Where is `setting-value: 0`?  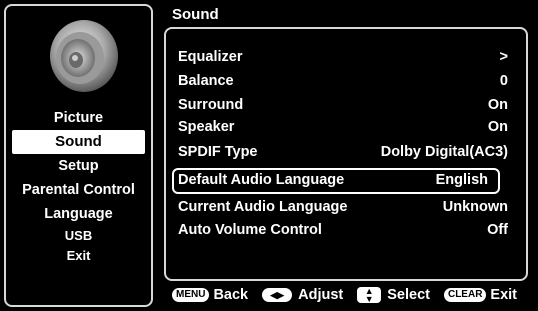
setting-value: 0 is located at coordinates (503, 81).